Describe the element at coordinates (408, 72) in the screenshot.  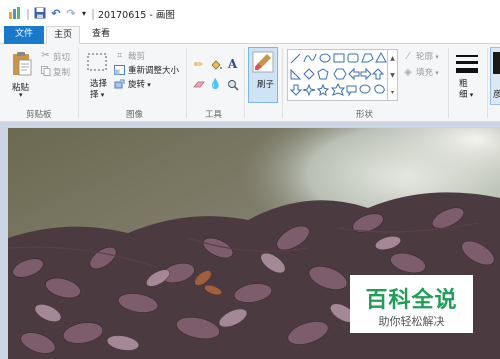
I see `fill-icon: ◈` at that location.